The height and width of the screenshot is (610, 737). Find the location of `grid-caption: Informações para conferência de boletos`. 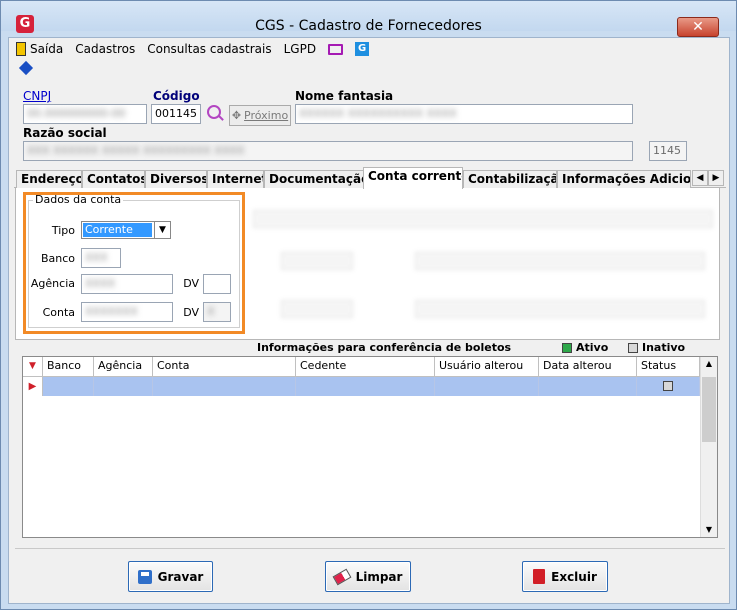

grid-caption: Informações para conferência de boletos is located at coordinates (384, 347).